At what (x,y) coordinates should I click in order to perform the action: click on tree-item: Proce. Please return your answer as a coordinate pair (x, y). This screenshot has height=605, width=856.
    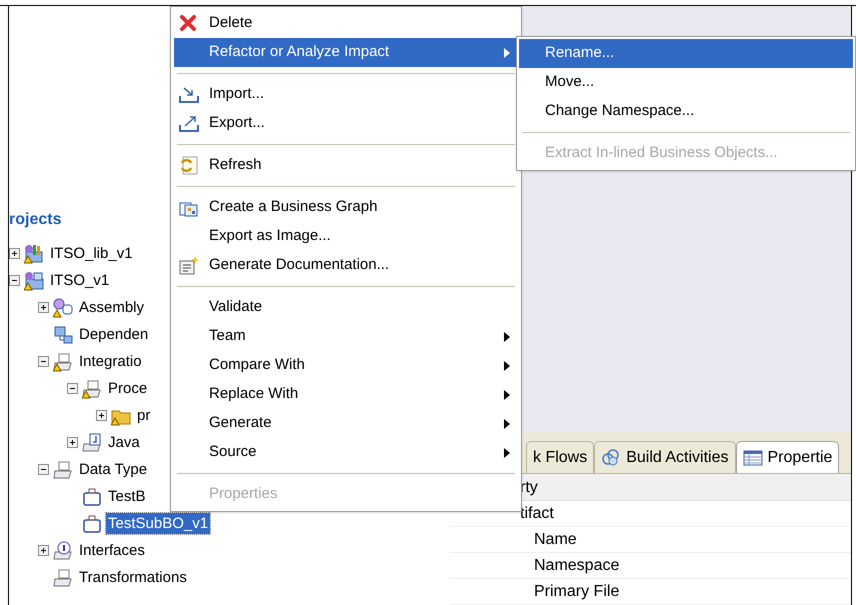
    Looking at the image, I should click on (128, 388).